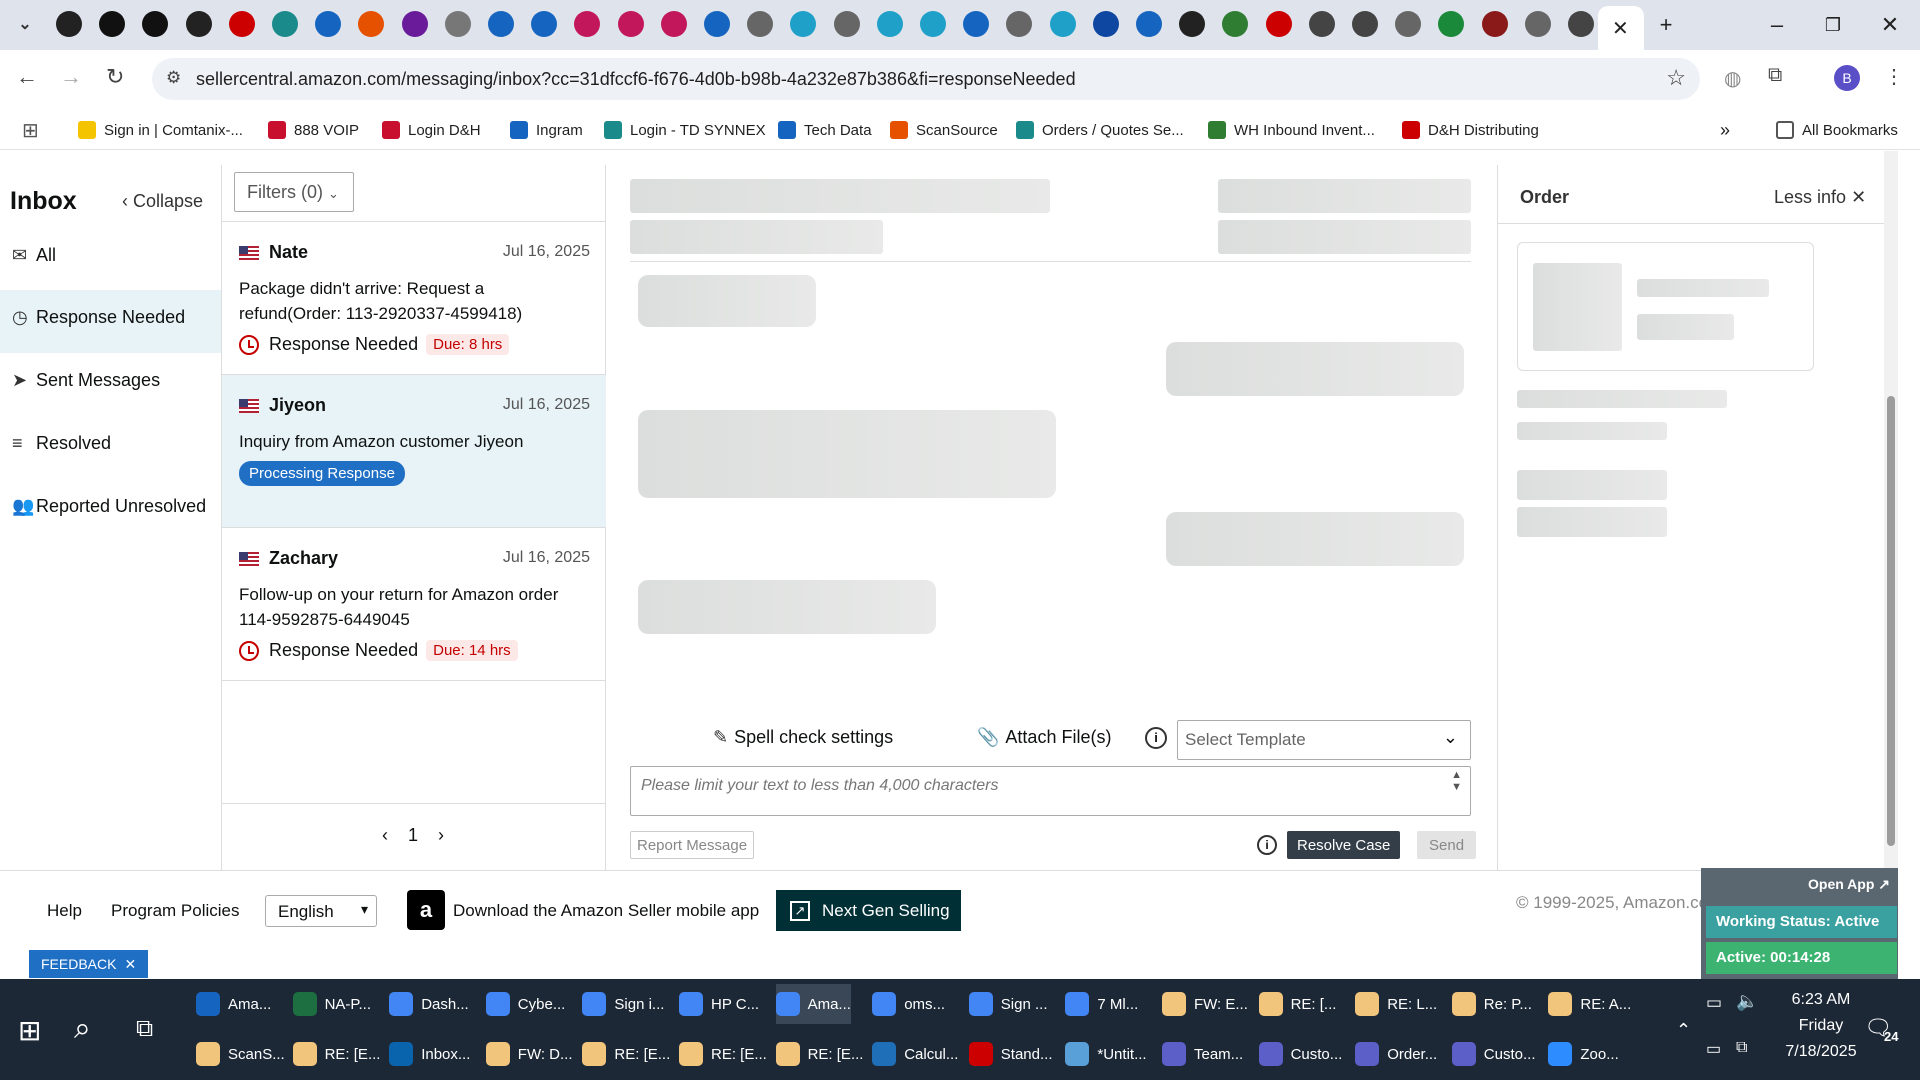 This screenshot has width=1920, height=1080. What do you see at coordinates (1777, 25) in the screenshot?
I see `minimize-icon: –` at bounding box center [1777, 25].